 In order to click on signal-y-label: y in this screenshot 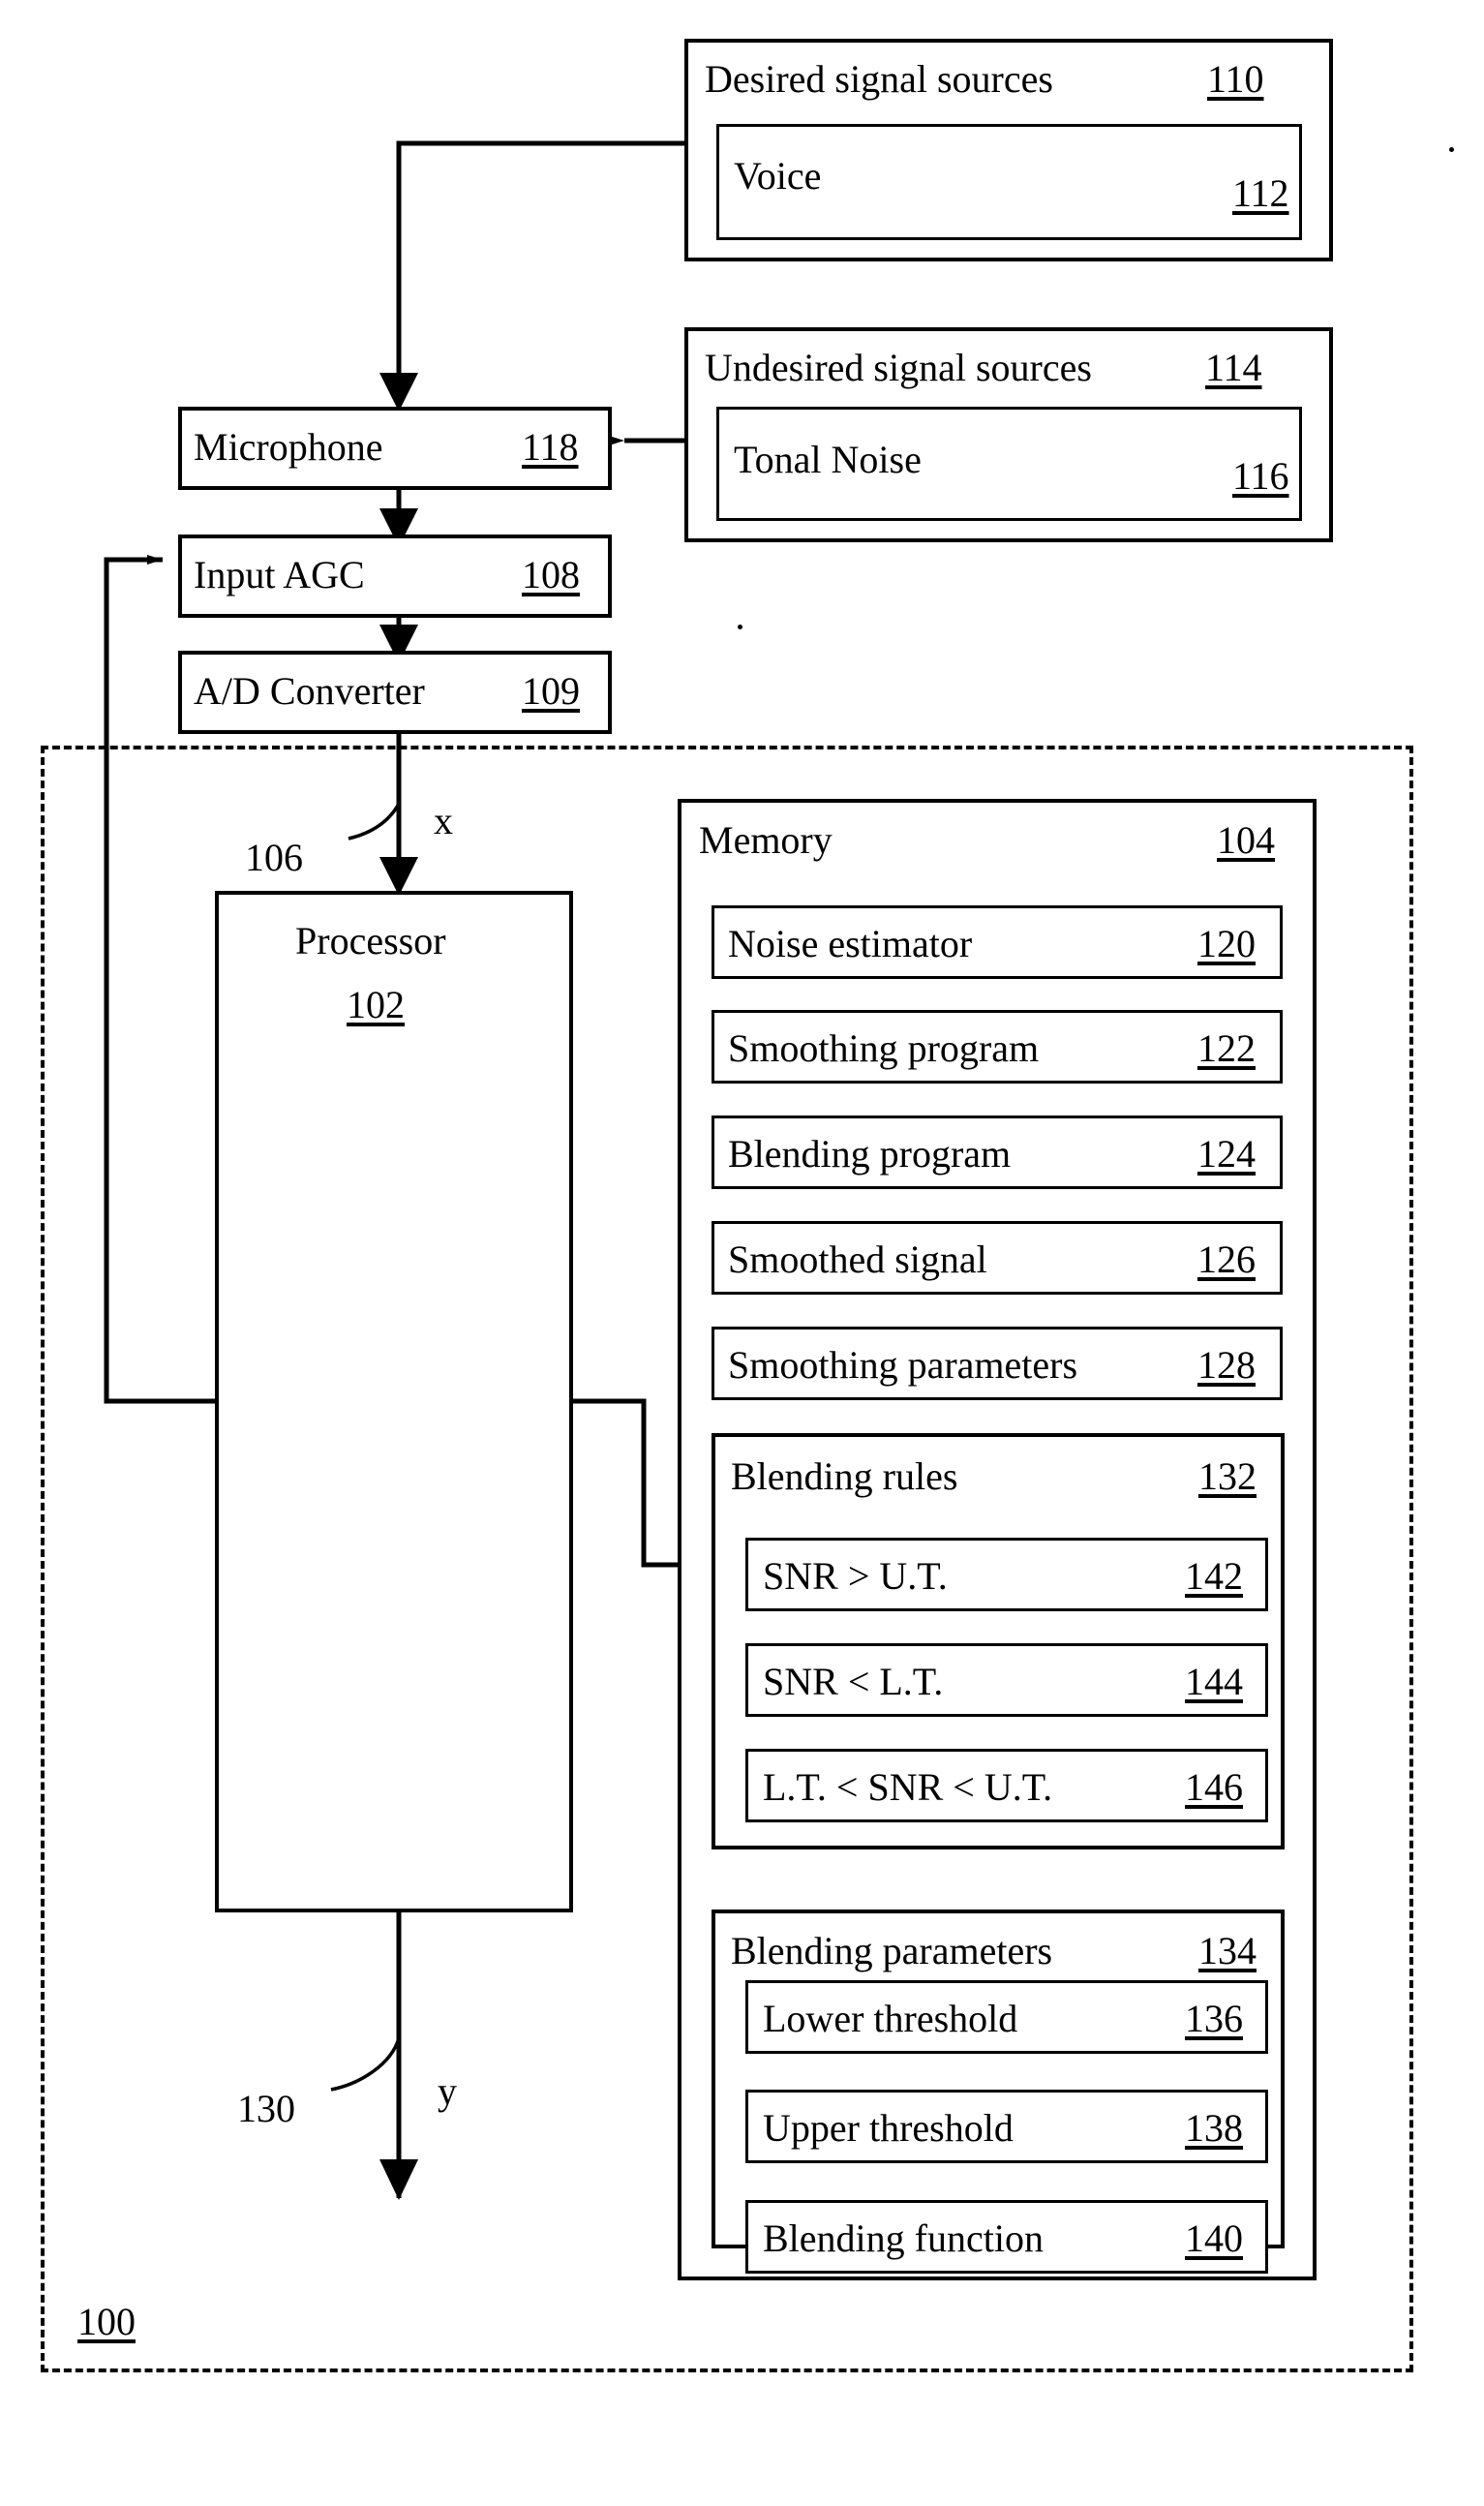, I will do `click(447, 2091)`.